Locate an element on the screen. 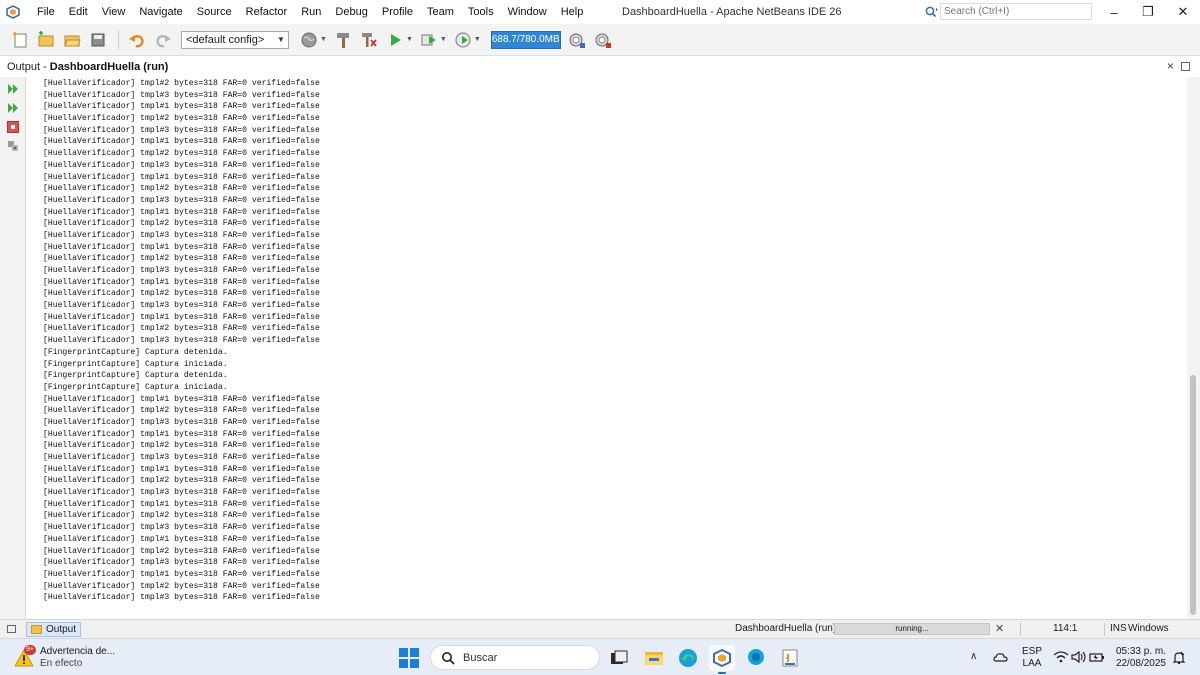 The height and width of the screenshot is (675, 1200). open-project-button is located at coordinates (72, 40).